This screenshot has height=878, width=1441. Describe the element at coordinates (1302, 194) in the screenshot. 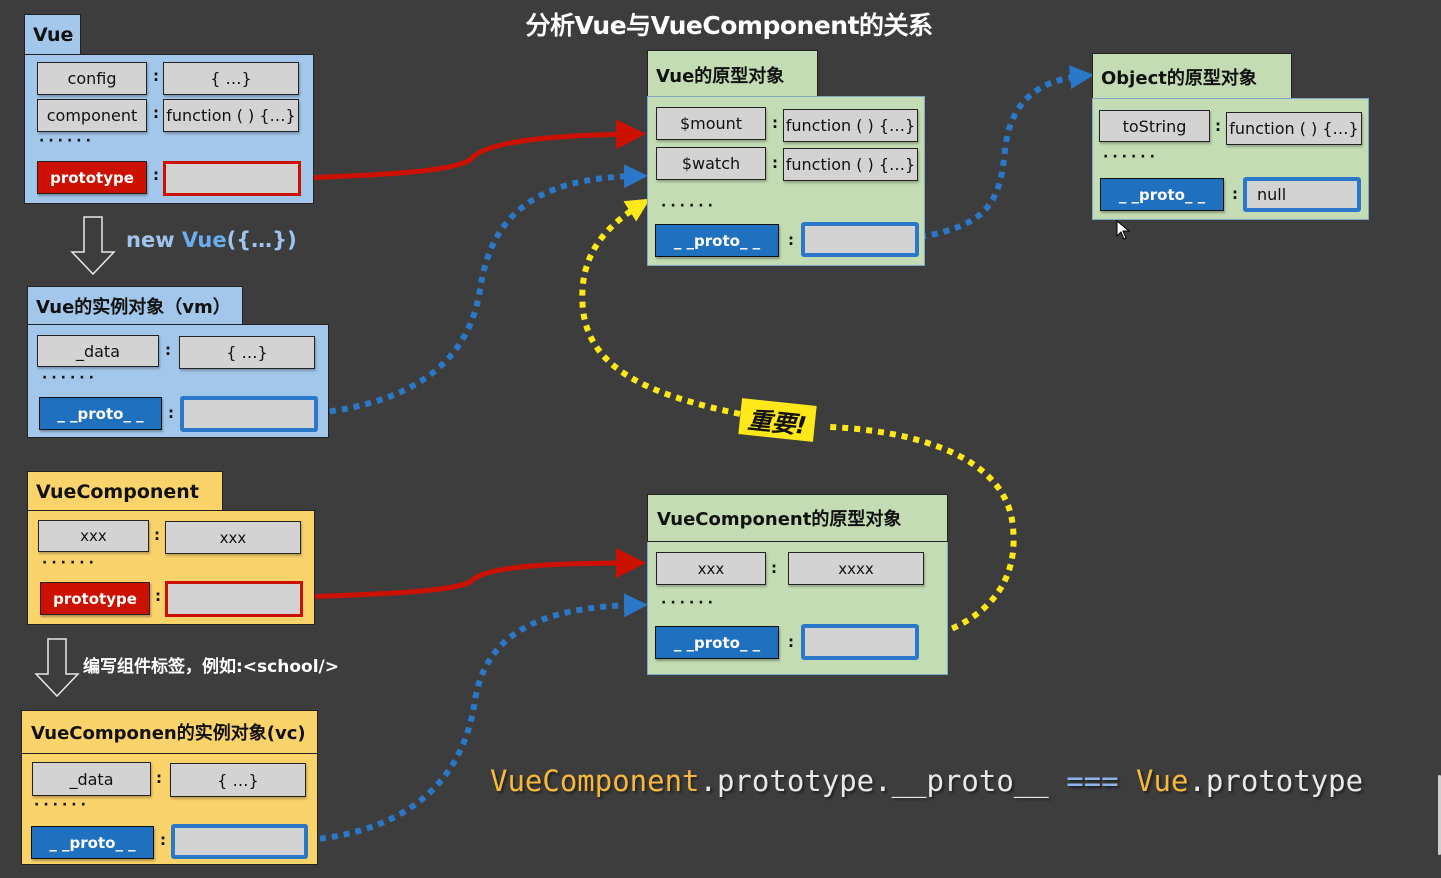

I see `object-proto-value: null` at that location.